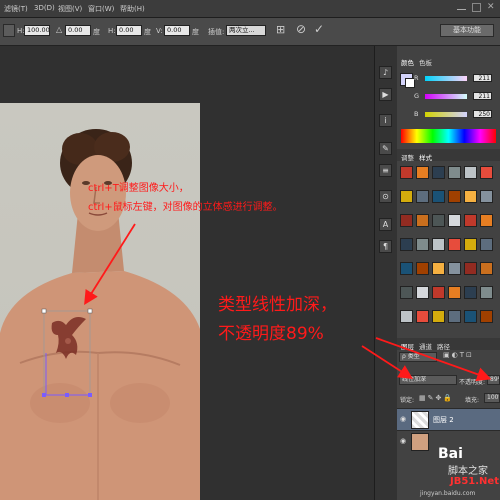 This screenshot has height=500, width=500. What do you see at coordinates (448, 136) in the screenshot?
I see `color-spectrum` at bounding box center [448, 136].